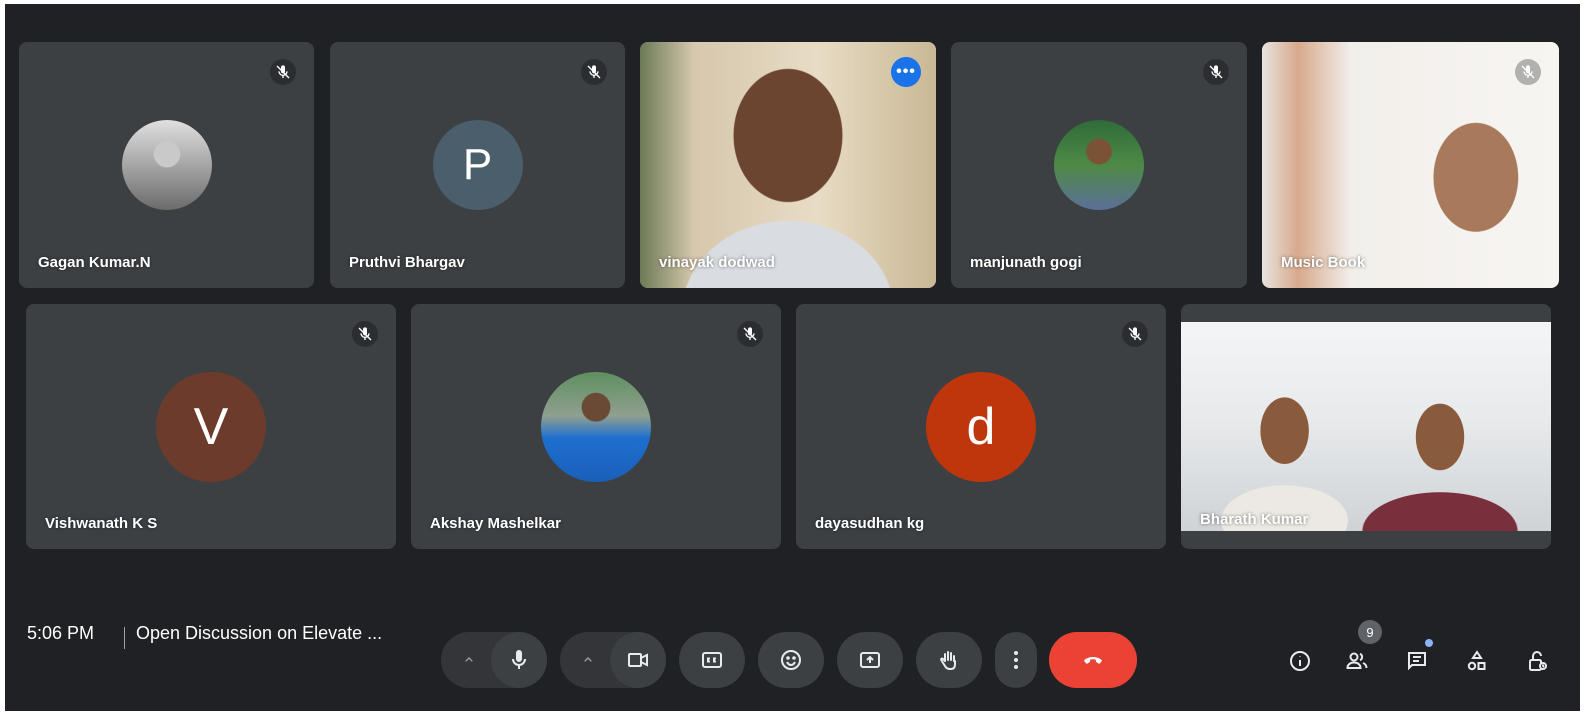 The image size is (1585, 716). What do you see at coordinates (94, 262) in the screenshot?
I see `participant-name: Gagan Kumar.N` at bounding box center [94, 262].